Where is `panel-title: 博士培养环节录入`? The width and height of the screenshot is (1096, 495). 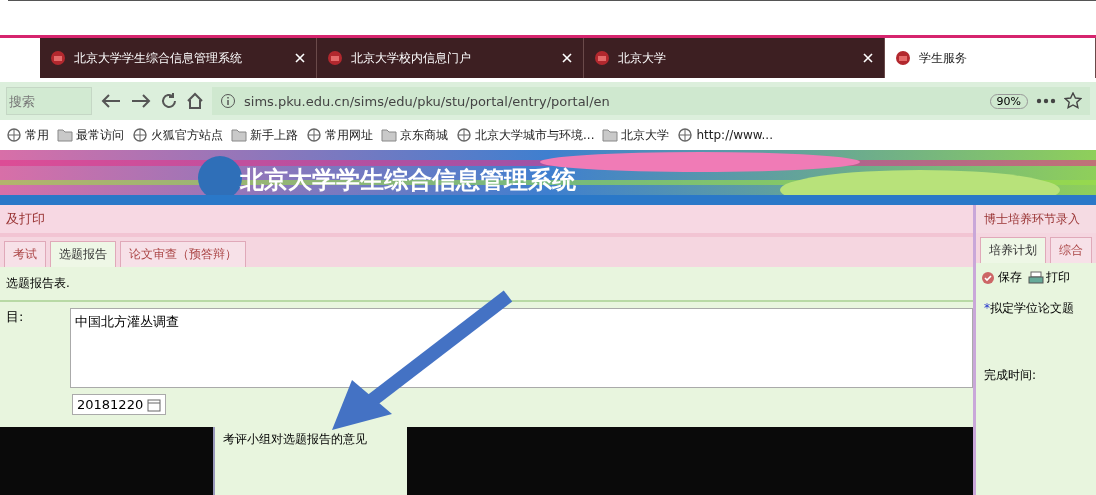 panel-title: 博士培养环节录入 is located at coordinates (1036, 219).